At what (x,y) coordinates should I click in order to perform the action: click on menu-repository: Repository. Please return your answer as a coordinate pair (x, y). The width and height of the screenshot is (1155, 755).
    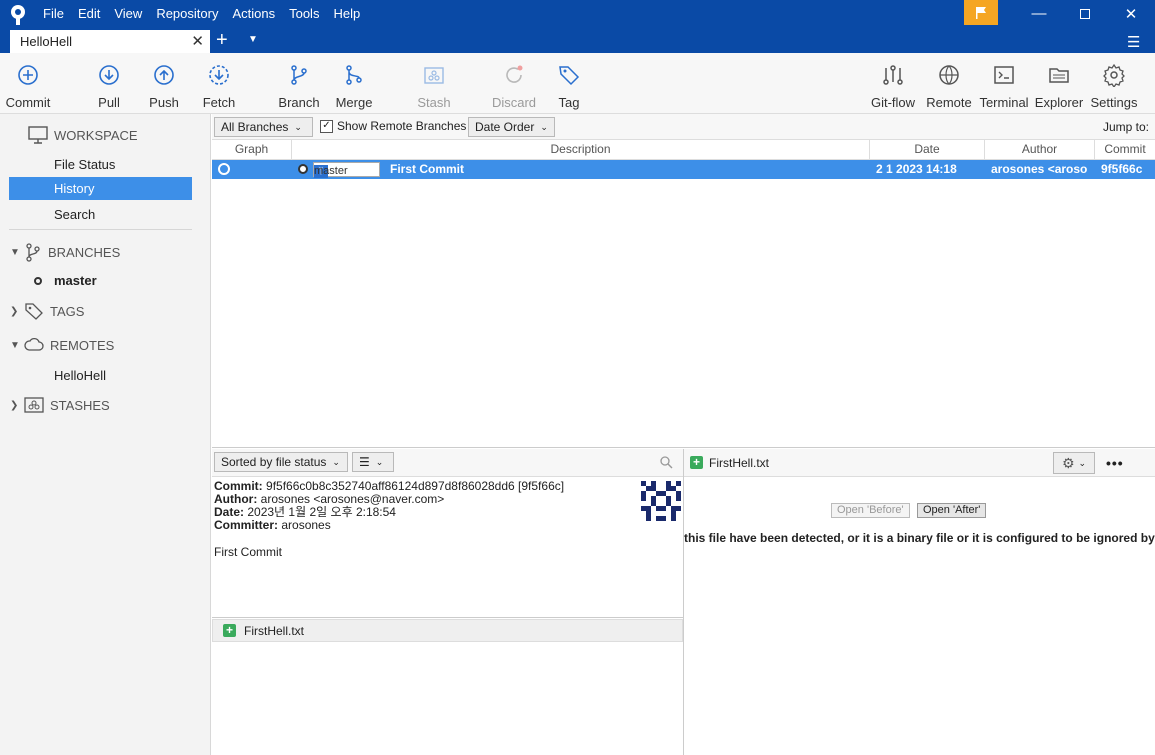
    Looking at the image, I should click on (187, 13).